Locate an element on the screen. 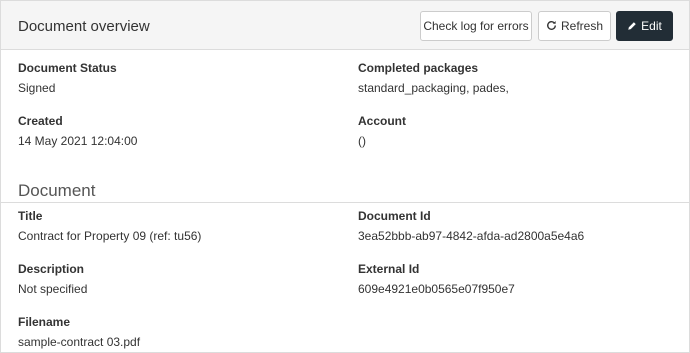 The width and height of the screenshot is (690, 353). document-status-field: Document Status Signed is located at coordinates (67, 78).